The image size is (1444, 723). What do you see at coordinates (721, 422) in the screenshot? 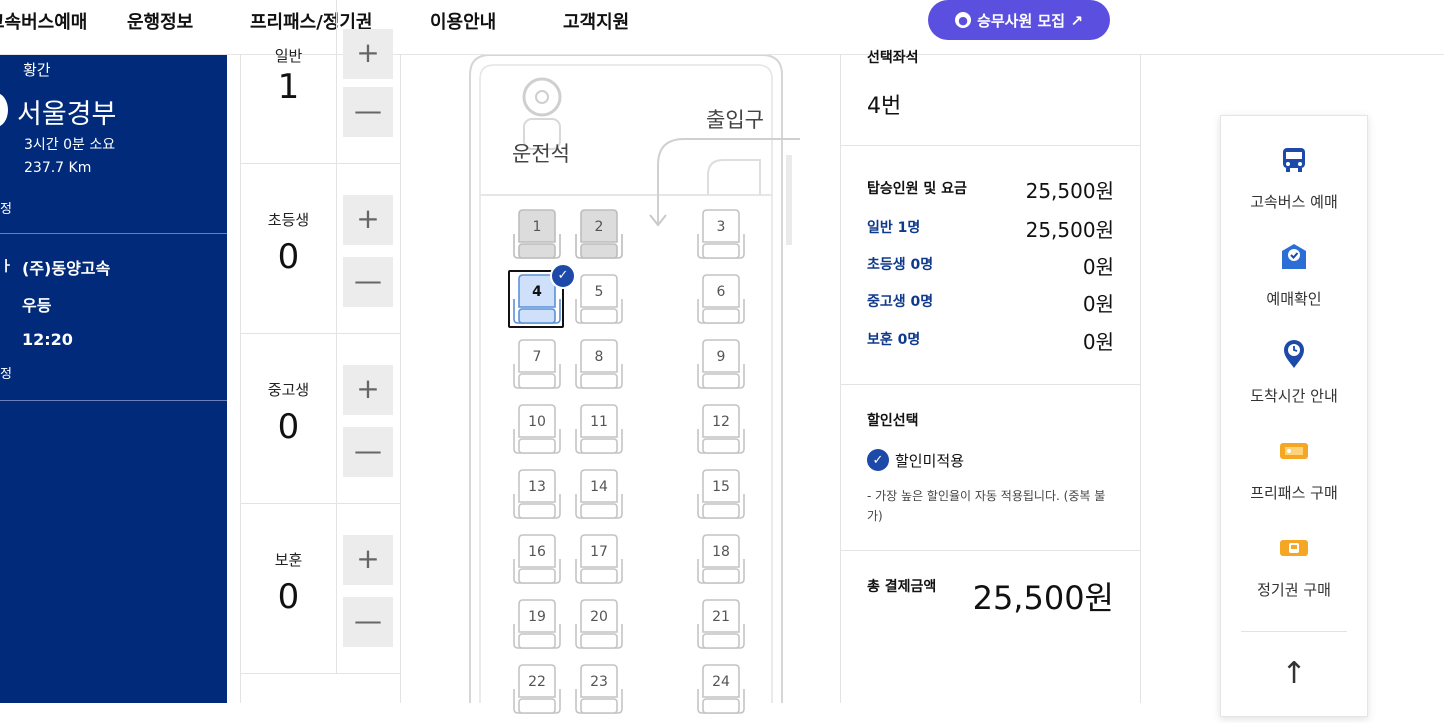
I see `seat-number: 12` at bounding box center [721, 422].